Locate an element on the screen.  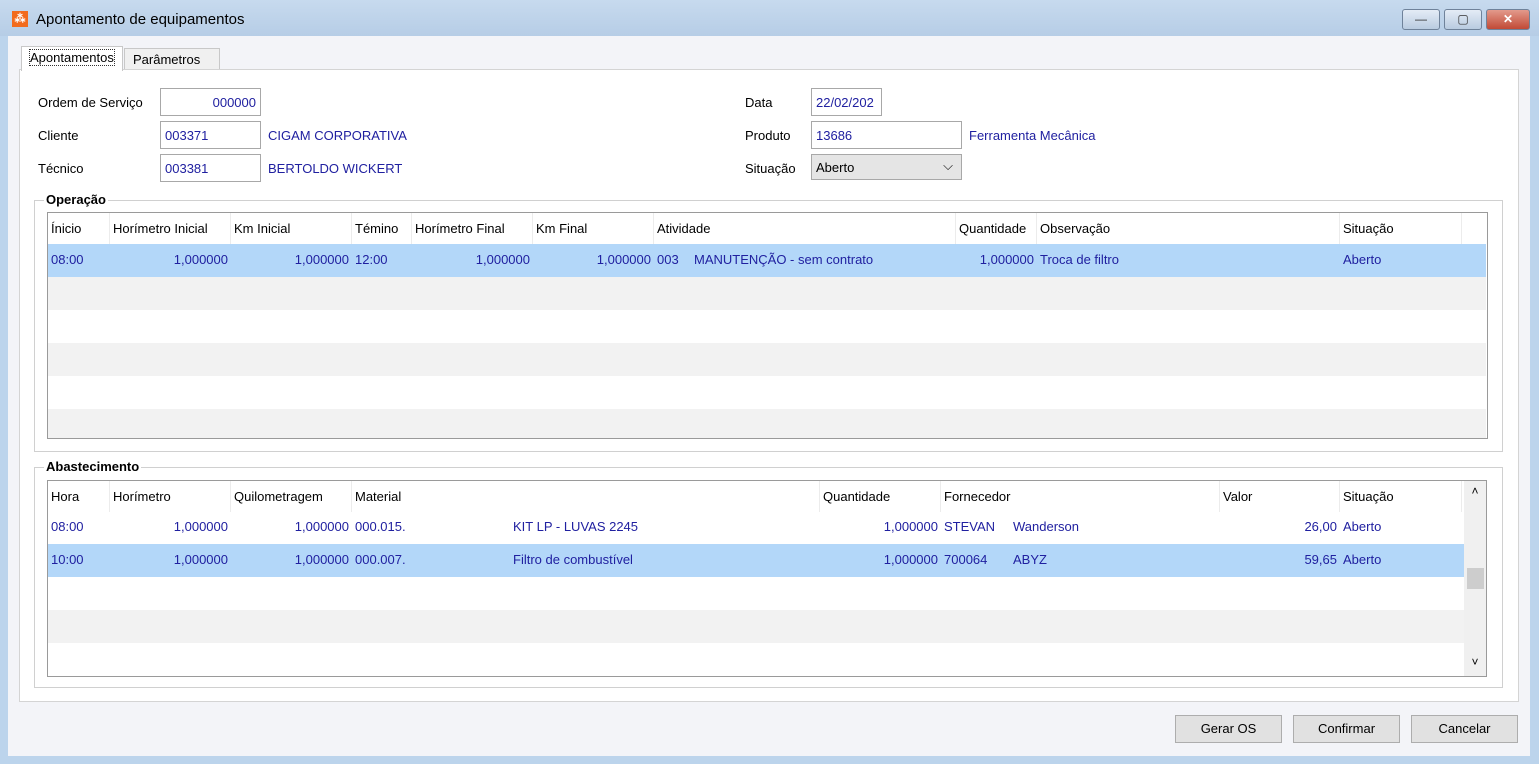
cell-fornecedor-code: STEVAN is located at coordinates (970, 526).